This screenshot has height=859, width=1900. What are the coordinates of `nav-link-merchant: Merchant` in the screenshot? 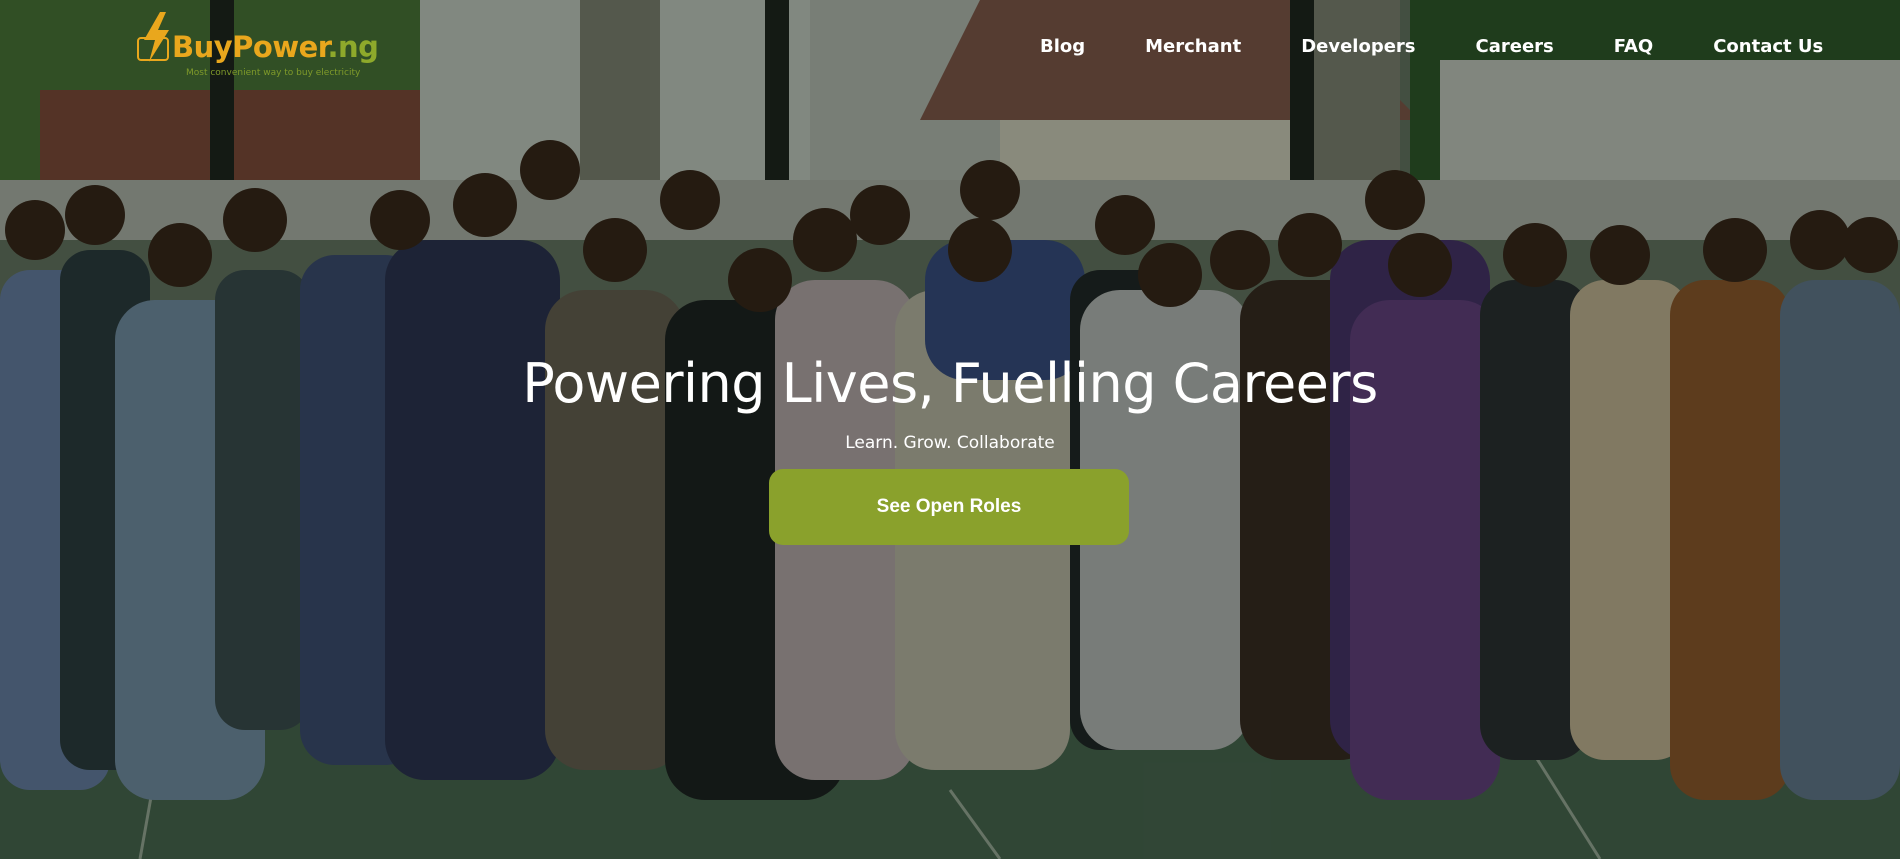 It's located at (1193, 46).